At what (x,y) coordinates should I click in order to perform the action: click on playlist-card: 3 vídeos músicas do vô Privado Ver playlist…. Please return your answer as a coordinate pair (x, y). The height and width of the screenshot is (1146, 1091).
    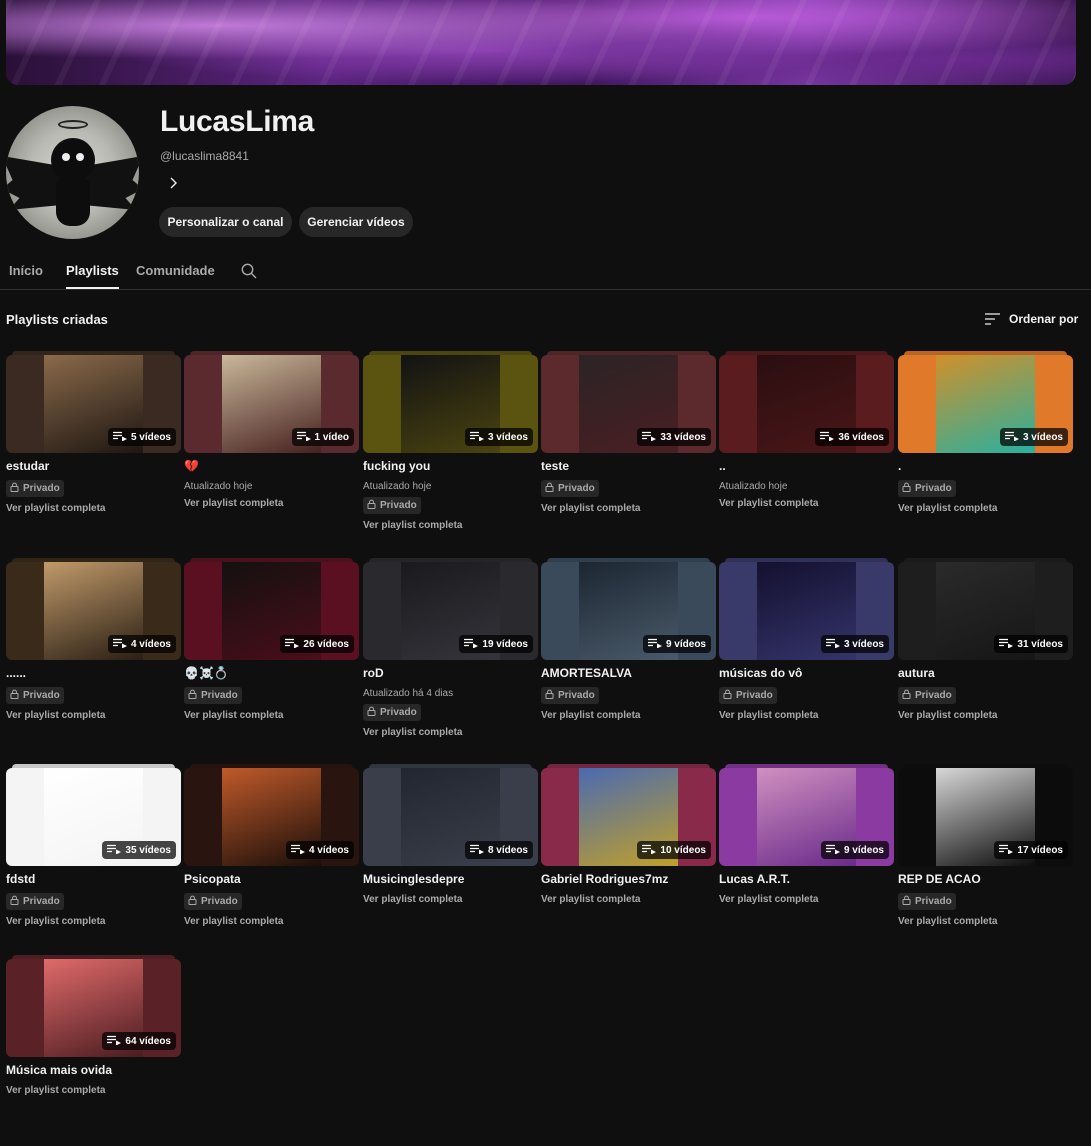
    Looking at the image, I should click on (806, 639).